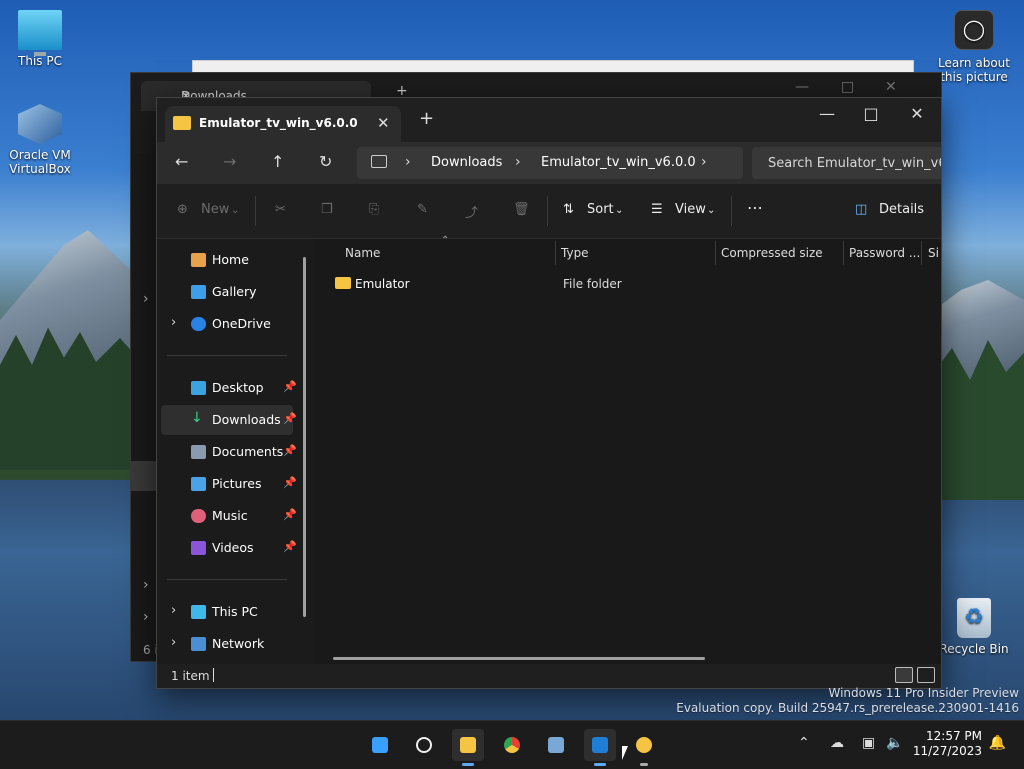 The width and height of the screenshot is (1024, 769). I want to click on column-header-compressed-size: Compressed size, so click(772, 253).